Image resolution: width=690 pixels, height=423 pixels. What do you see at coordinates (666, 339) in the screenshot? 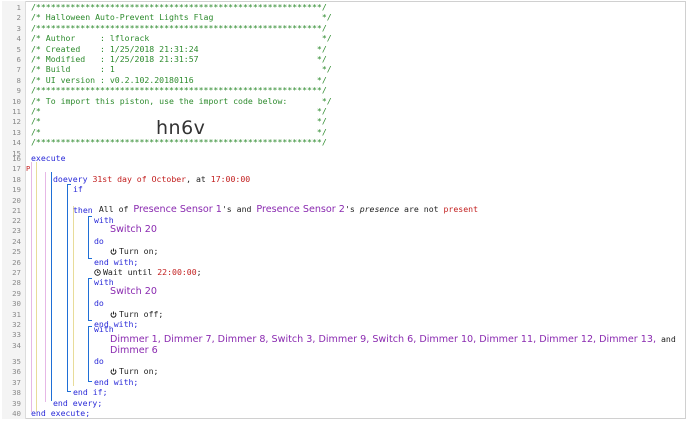
I see `and-word: and` at bounding box center [666, 339].